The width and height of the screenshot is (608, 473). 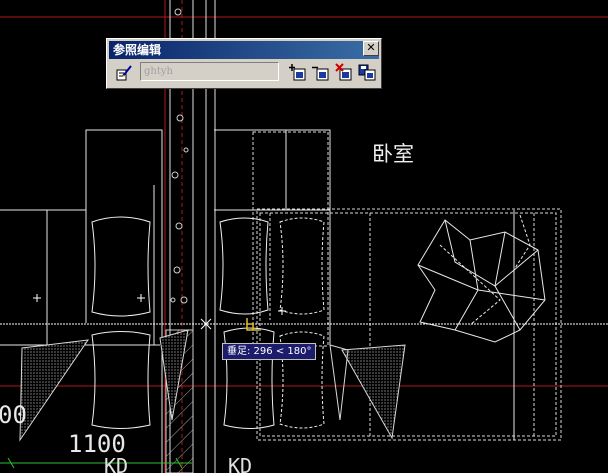 I want to click on close-button: ✕, so click(x=371, y=48).